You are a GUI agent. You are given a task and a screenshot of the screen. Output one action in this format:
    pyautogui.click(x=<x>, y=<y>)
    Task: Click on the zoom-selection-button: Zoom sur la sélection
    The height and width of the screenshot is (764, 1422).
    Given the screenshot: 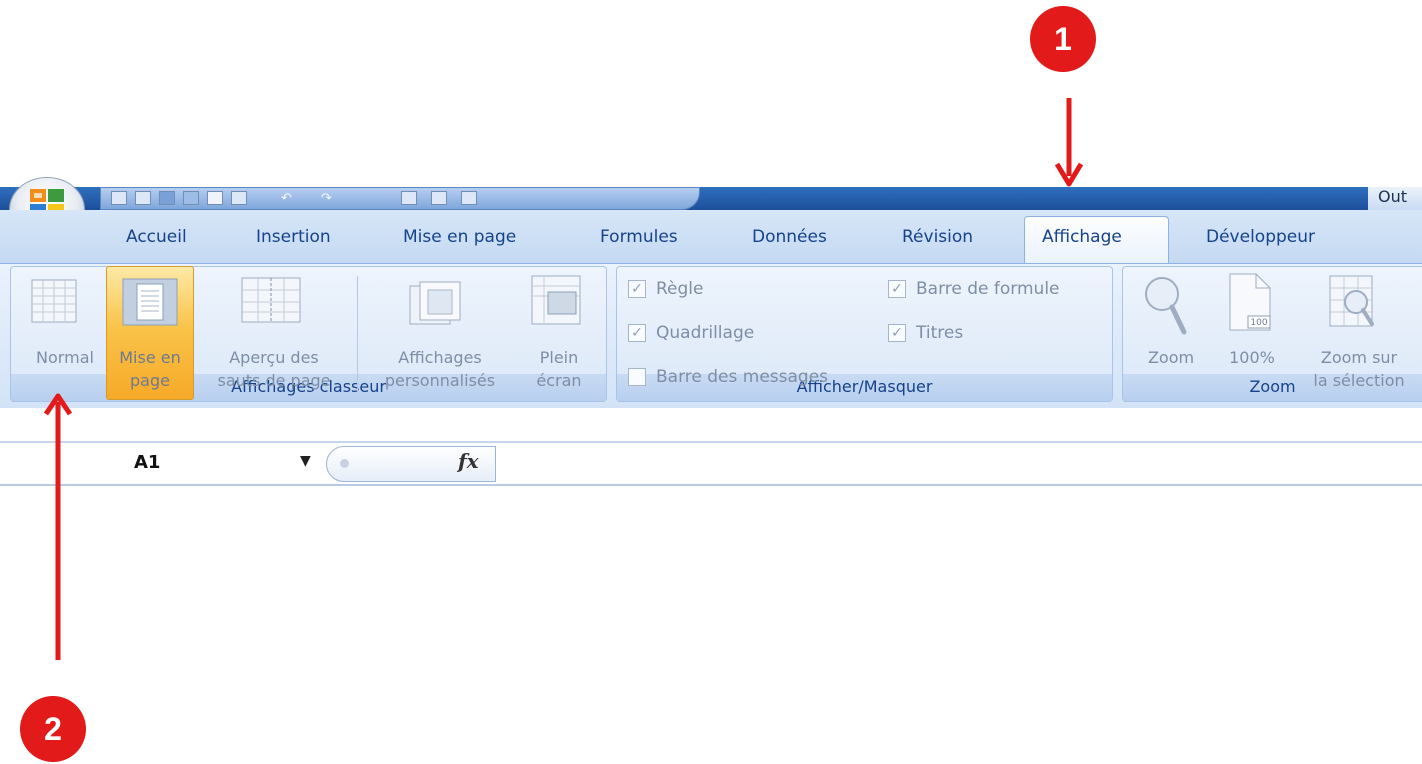 What is the action you would take?
    pyautogui.click(x=1359, y=333)
    